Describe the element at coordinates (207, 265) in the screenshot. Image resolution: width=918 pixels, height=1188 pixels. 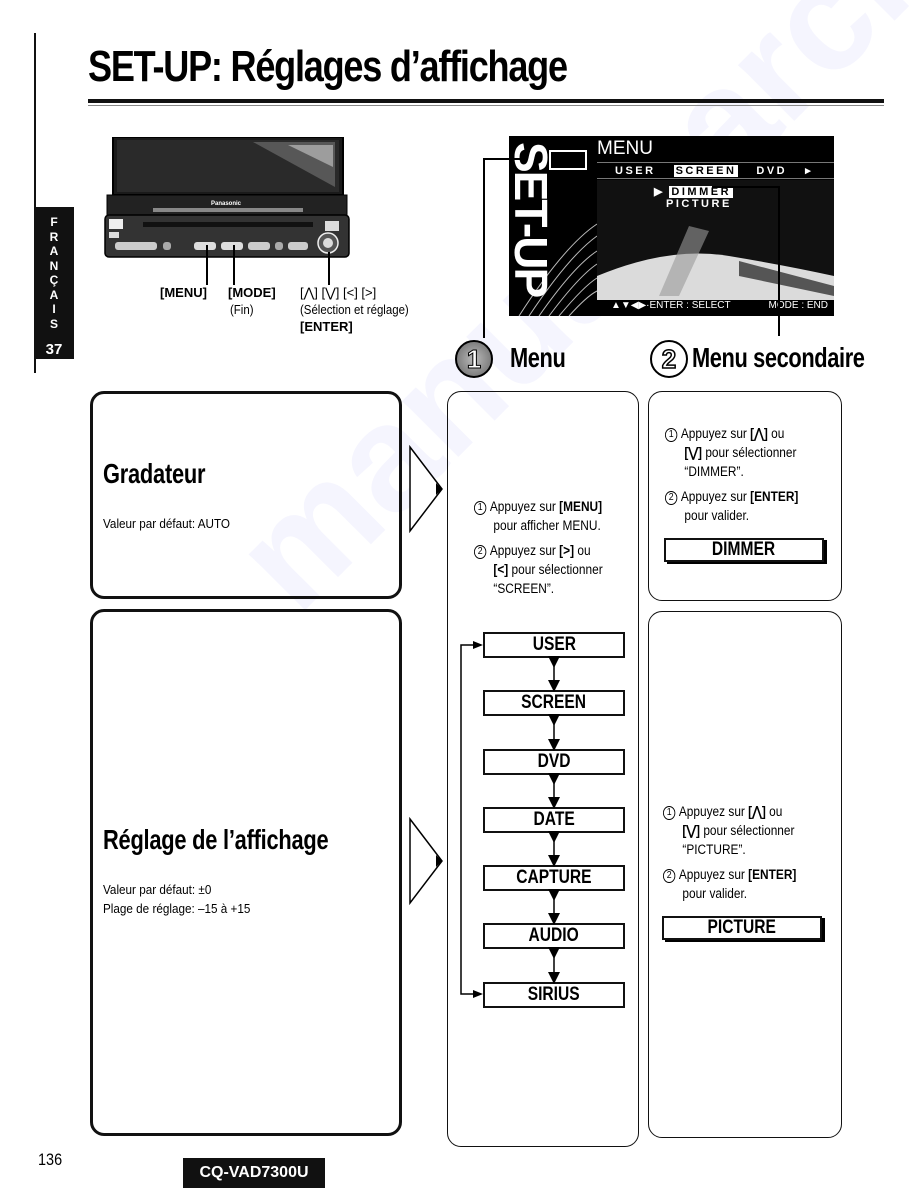
I see `menu-callout-line` at that location.